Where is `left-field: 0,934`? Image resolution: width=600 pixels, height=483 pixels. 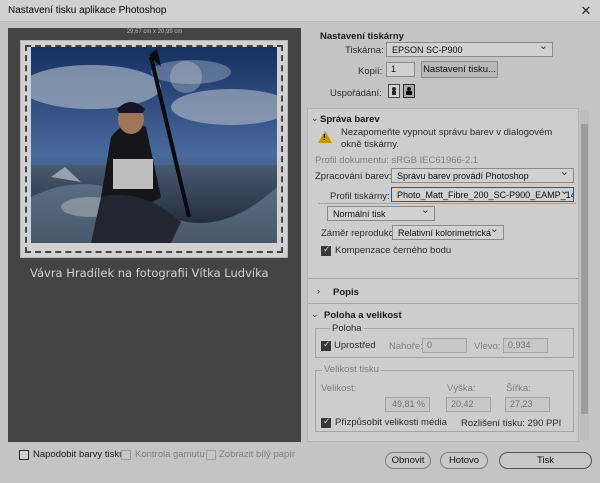 left-field: 0,934 is located at coordinates (525, 345).